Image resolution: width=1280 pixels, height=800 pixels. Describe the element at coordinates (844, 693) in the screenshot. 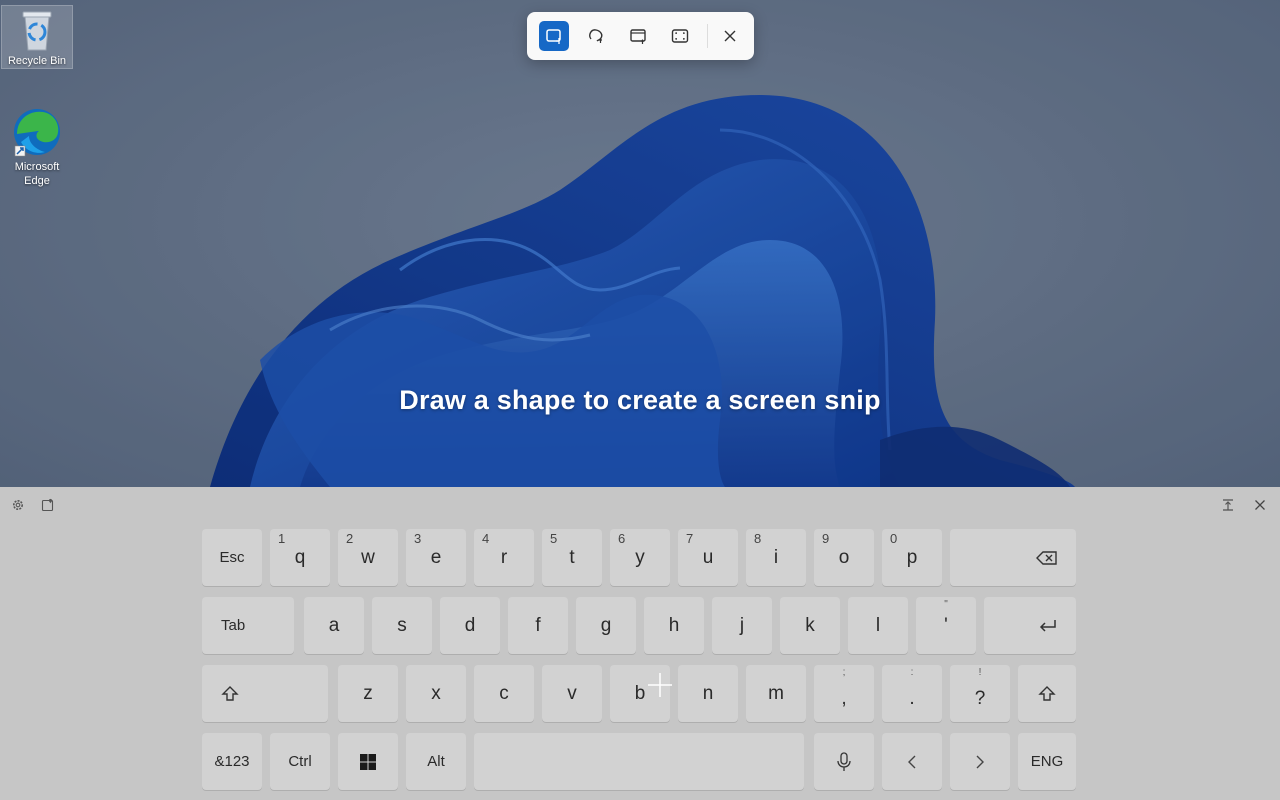

I see `key-comma: ; ,` at that location.